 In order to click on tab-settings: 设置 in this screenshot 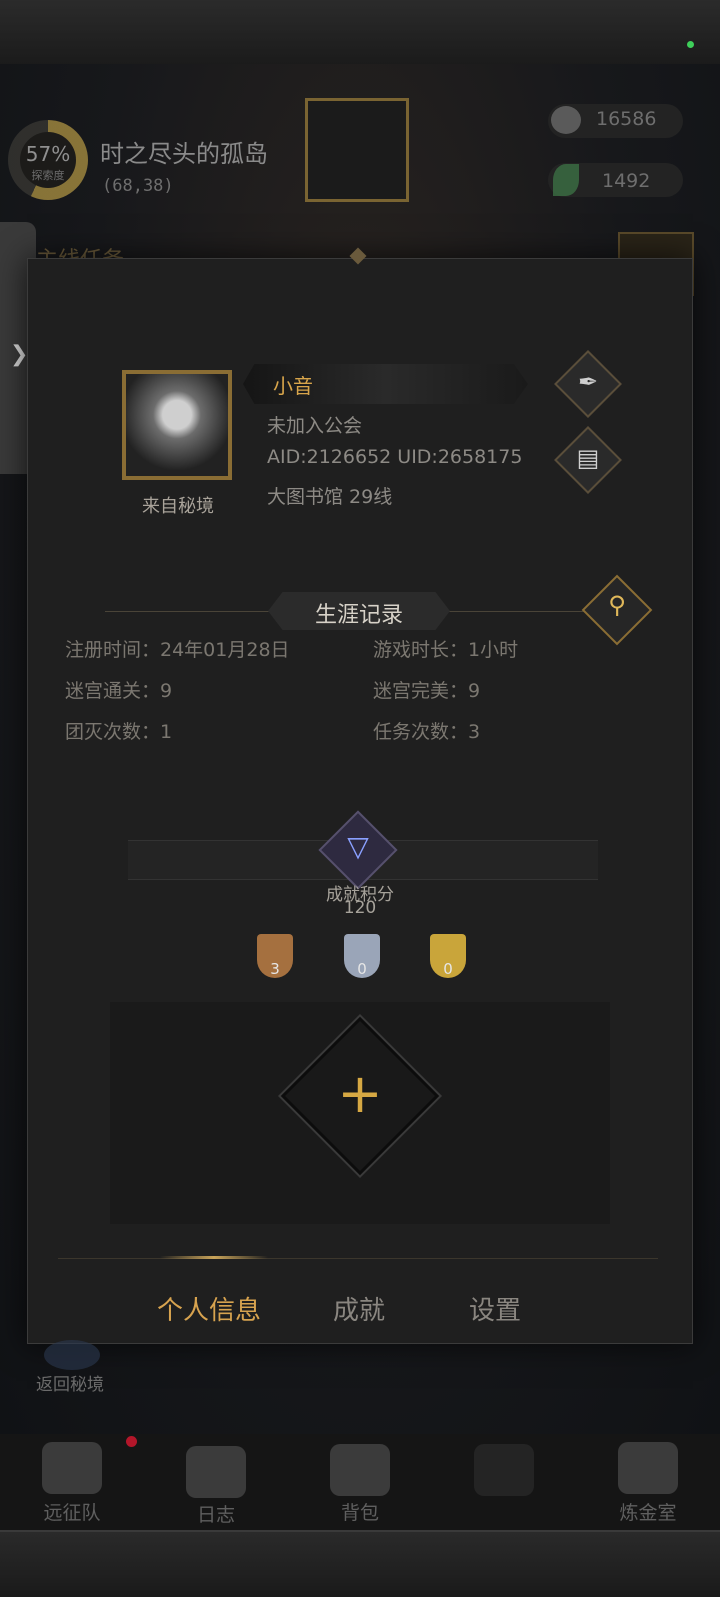, I will do `click(495, 1308)`.